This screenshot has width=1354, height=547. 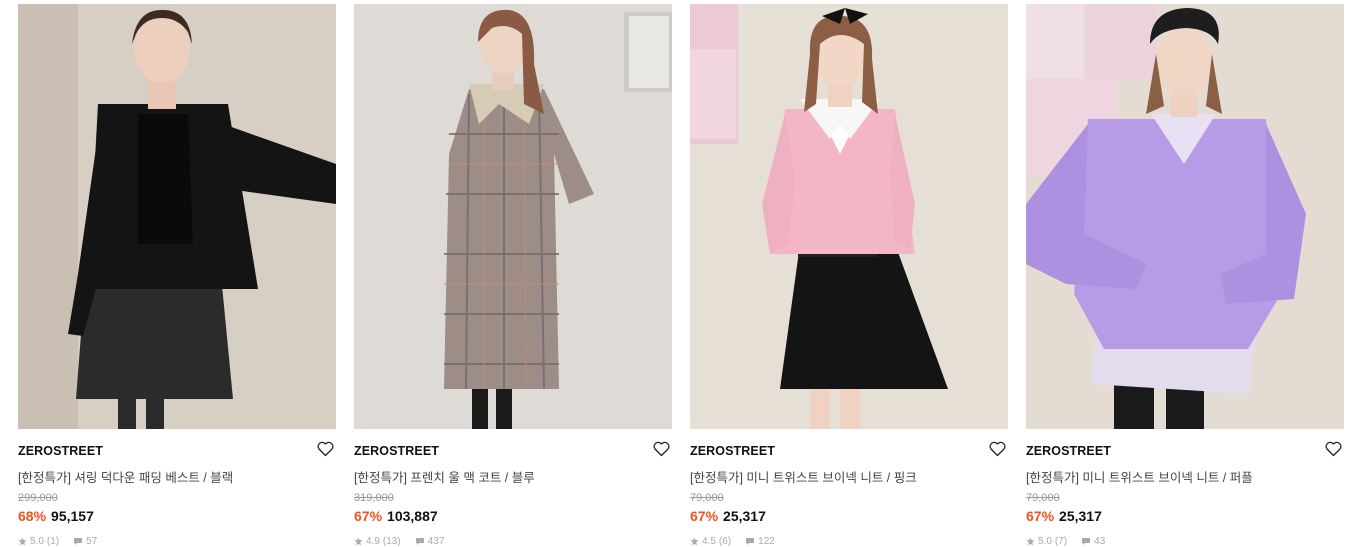 I want to click on discount-rate: 68%, so click(x=32, y=516).